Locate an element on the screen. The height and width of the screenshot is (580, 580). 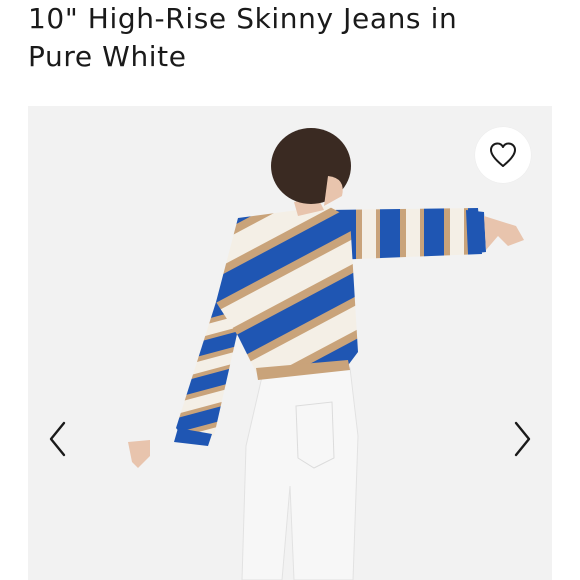
product-title: 10" High-Rise Skinny Jeans in Pure White is located at coordinates (298, 38).